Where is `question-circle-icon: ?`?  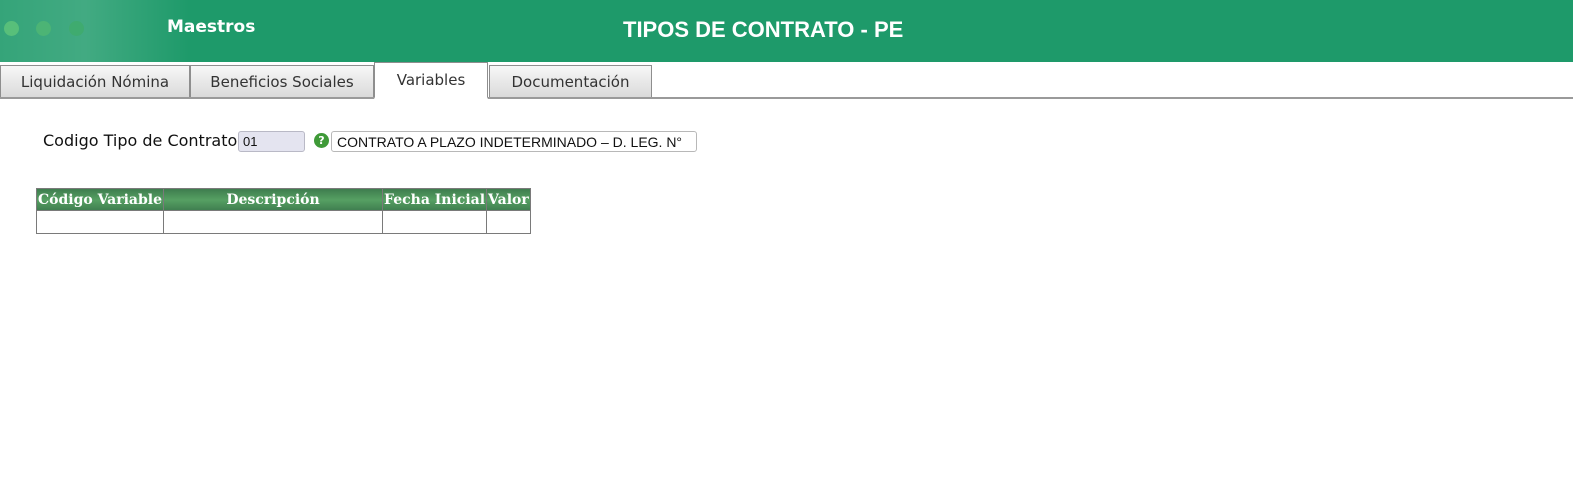 question-circle-icon: ? is located at coordinates (321, 140).